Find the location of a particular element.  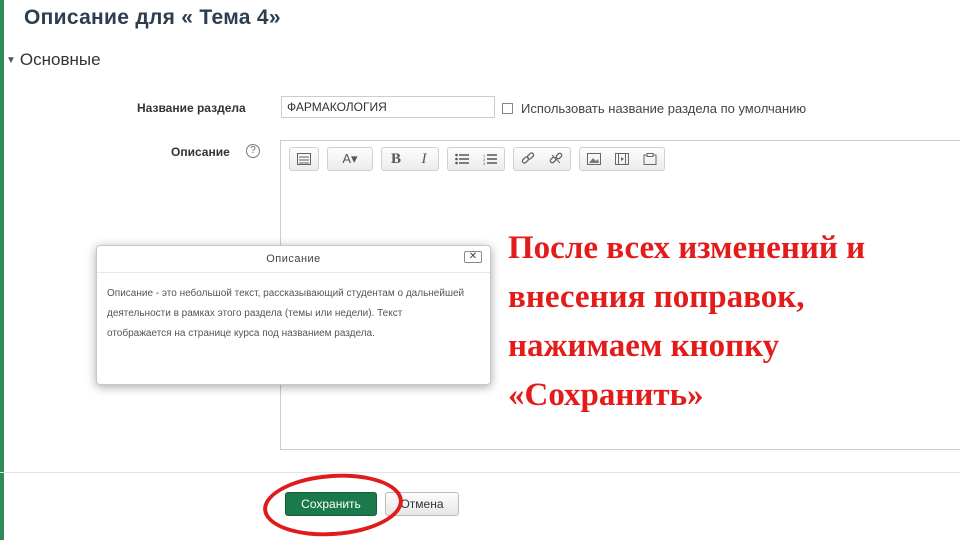

section-name-input is located at coordinates (388, 107).